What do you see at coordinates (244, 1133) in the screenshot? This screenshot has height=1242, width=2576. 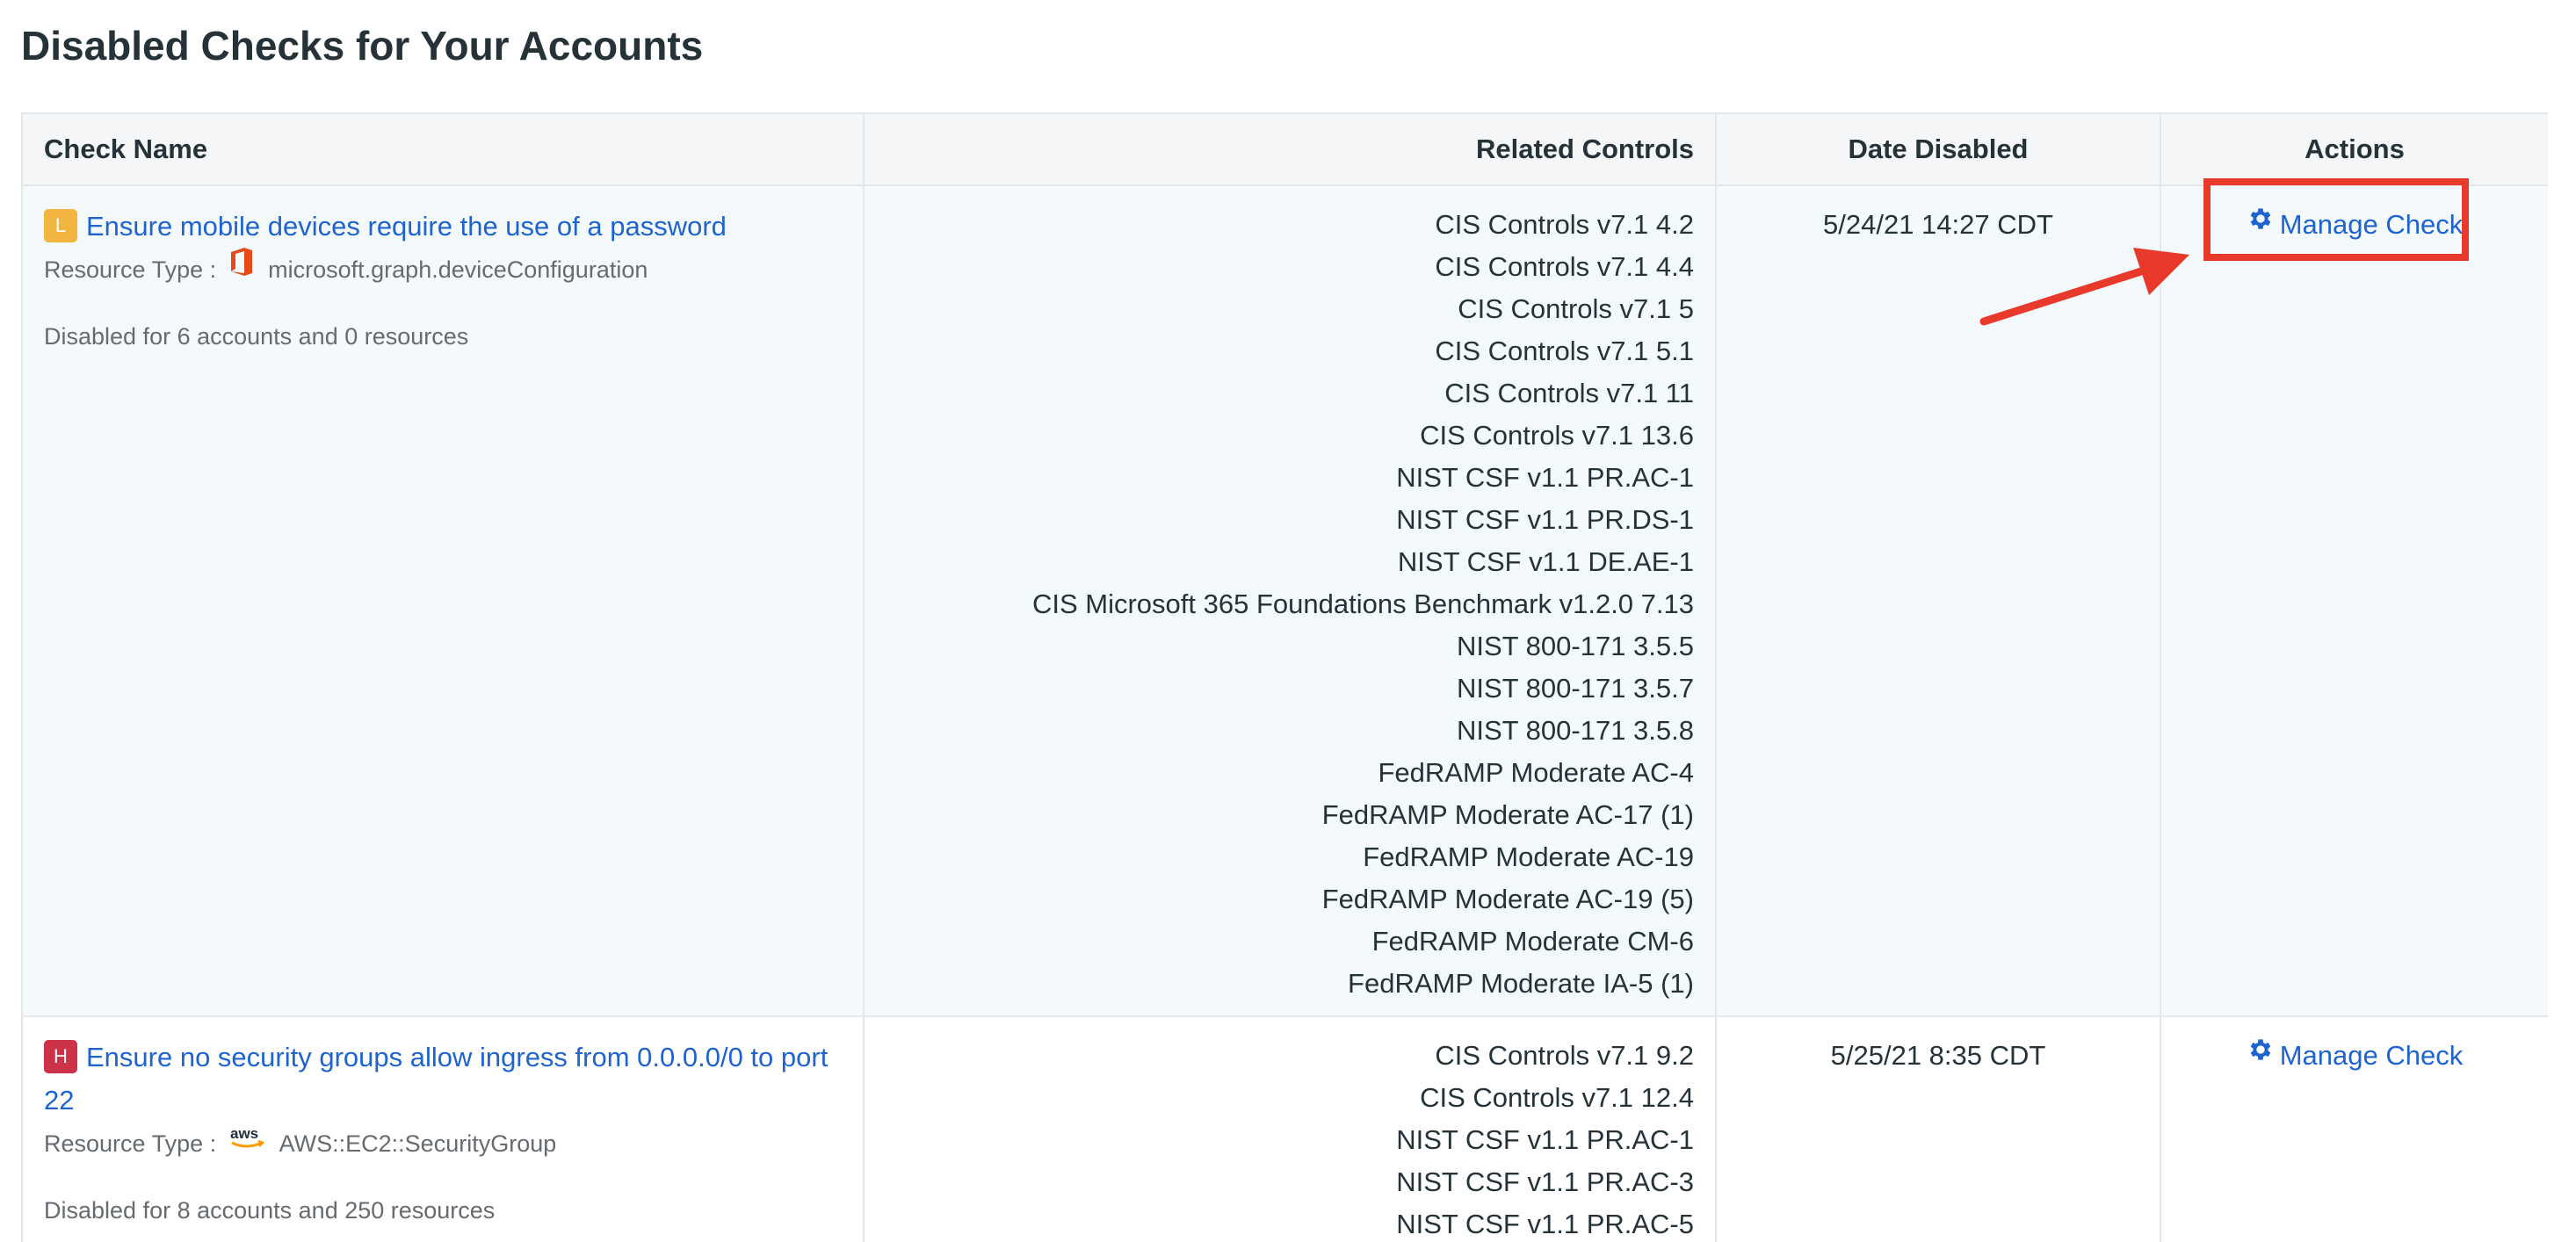 I see `aws-logo-text: aws` at bounding box center [244, 1133].